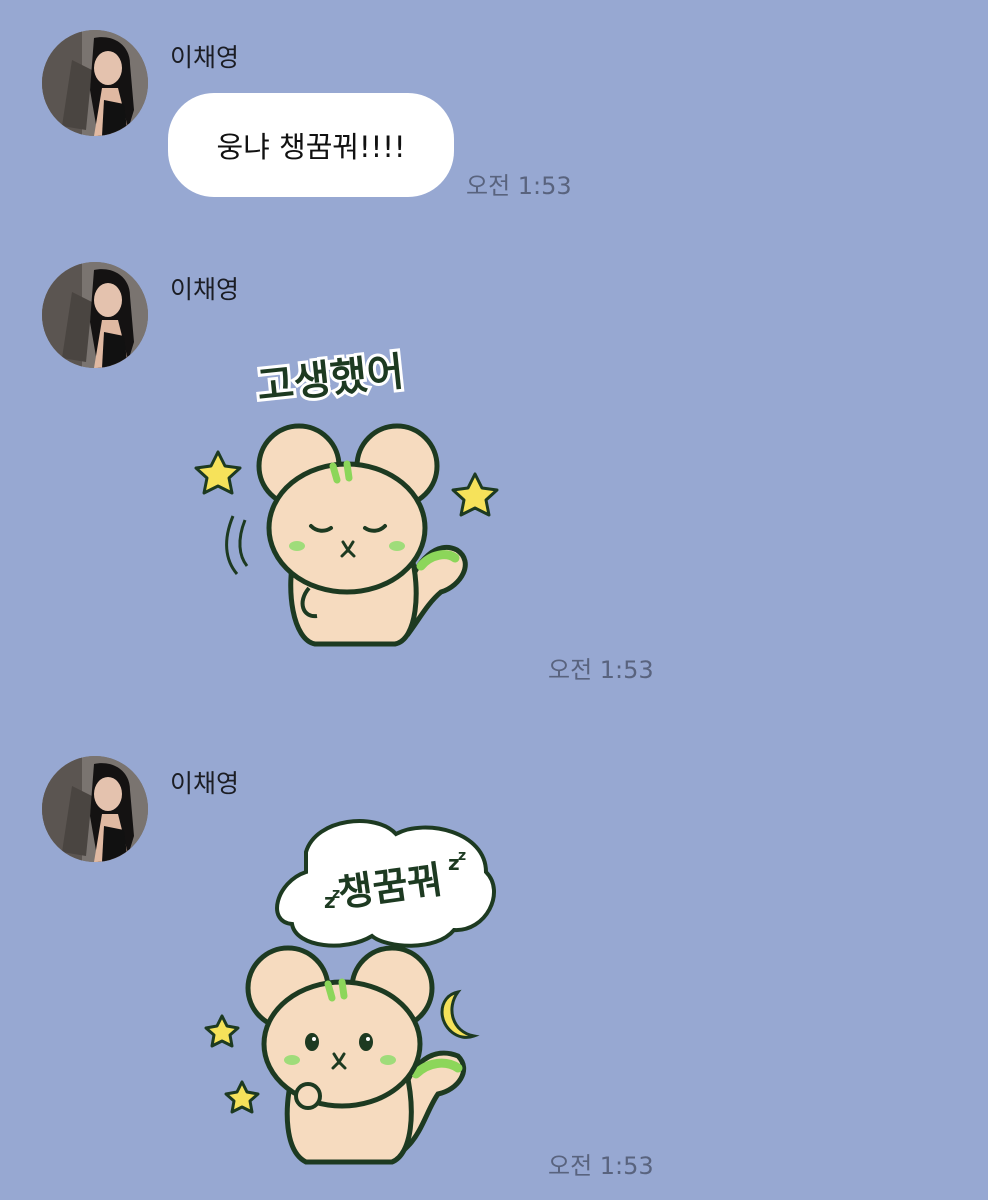  Describe the element at coordinates (311, 145) in the screenshot. I see `message-bubble: 웅냐 챙꿈꿔!!!!` at that location.